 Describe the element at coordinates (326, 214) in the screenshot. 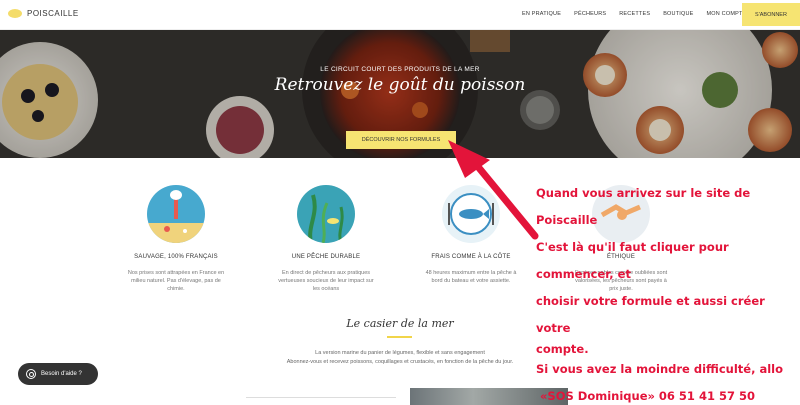

I see `seaweed-fish-icon` at that location.